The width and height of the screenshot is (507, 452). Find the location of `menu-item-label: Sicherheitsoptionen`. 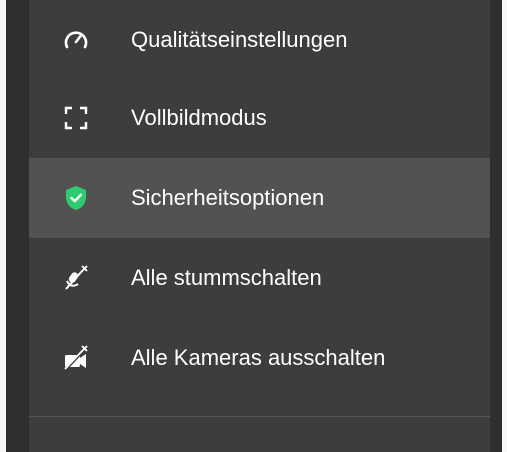

menu-item-label: Sicherheitsoptionen is located at coordinates (228, 197).